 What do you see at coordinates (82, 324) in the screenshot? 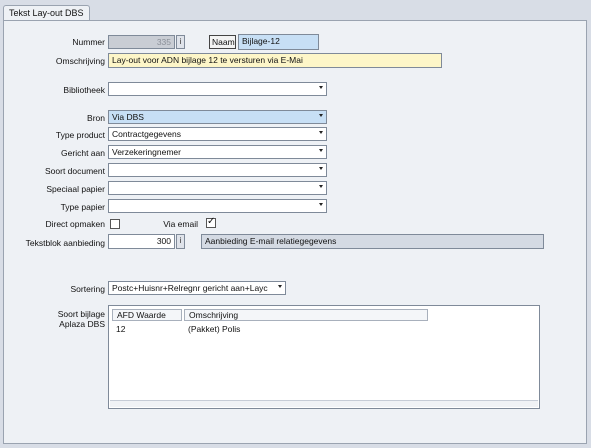
I see `soort-bijlage-label-line2: Aplaza DBS` at bounding box center [82, 324].